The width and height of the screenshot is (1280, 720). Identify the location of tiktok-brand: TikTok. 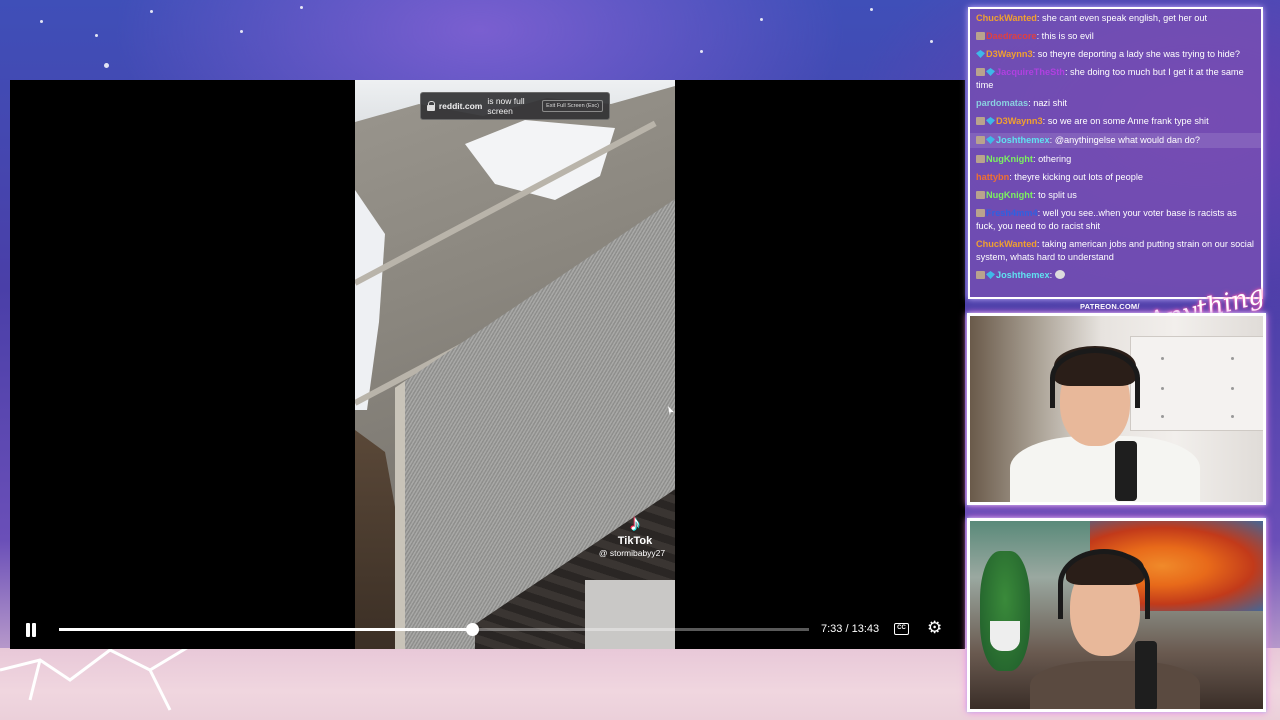
(635, 541).